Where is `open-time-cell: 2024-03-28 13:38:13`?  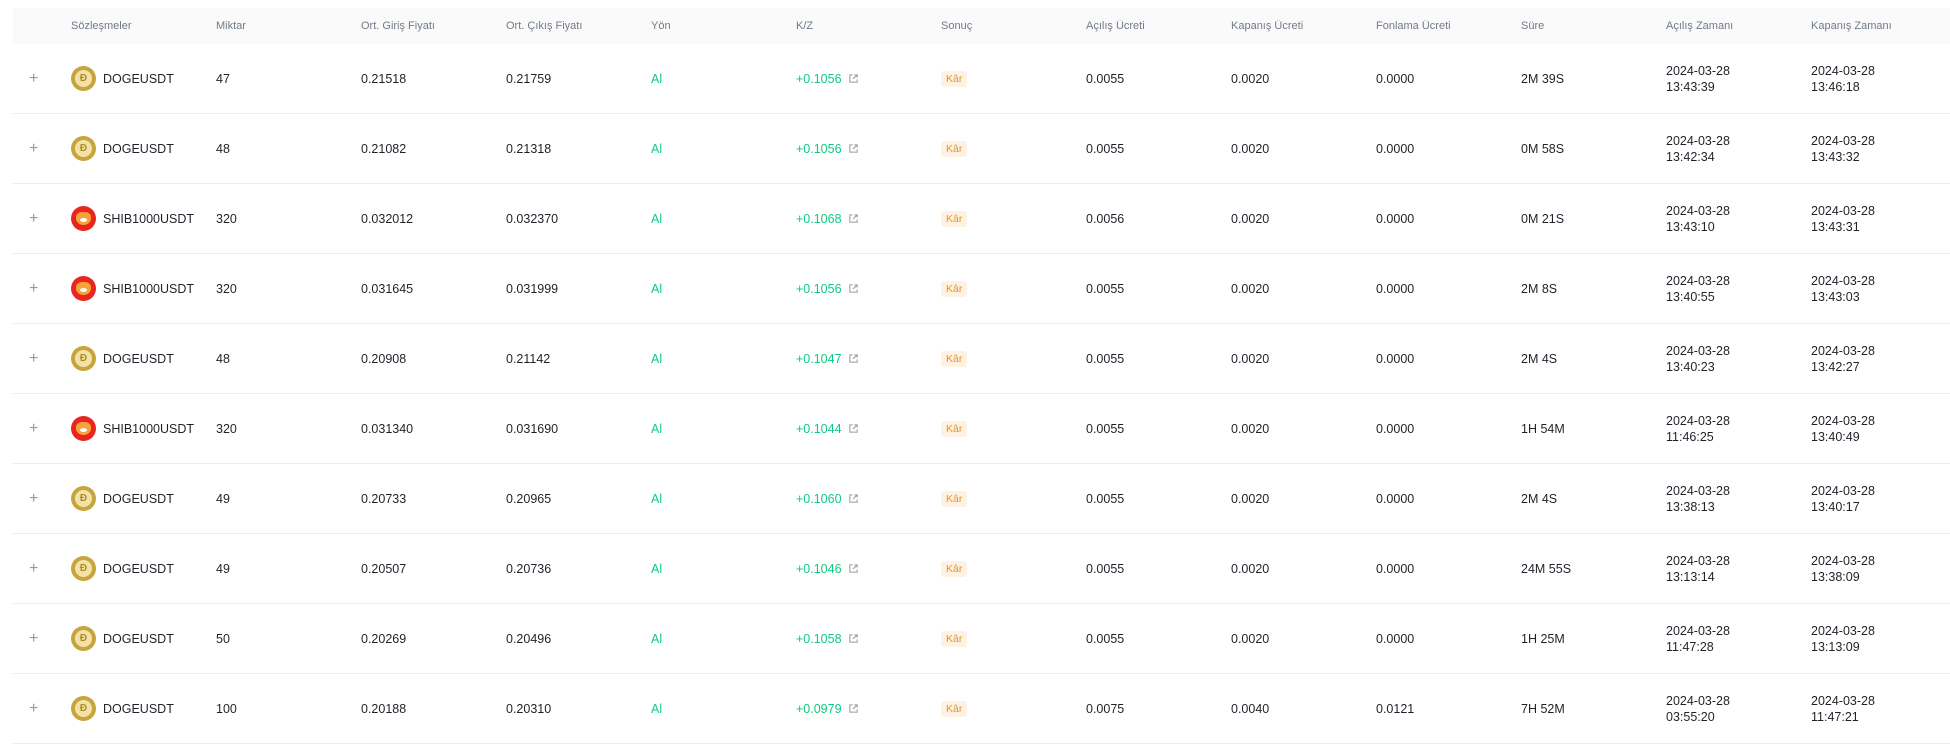
open-time-cell: 2024-03-28 13:38:13 is located at coordinates (1738, 499).